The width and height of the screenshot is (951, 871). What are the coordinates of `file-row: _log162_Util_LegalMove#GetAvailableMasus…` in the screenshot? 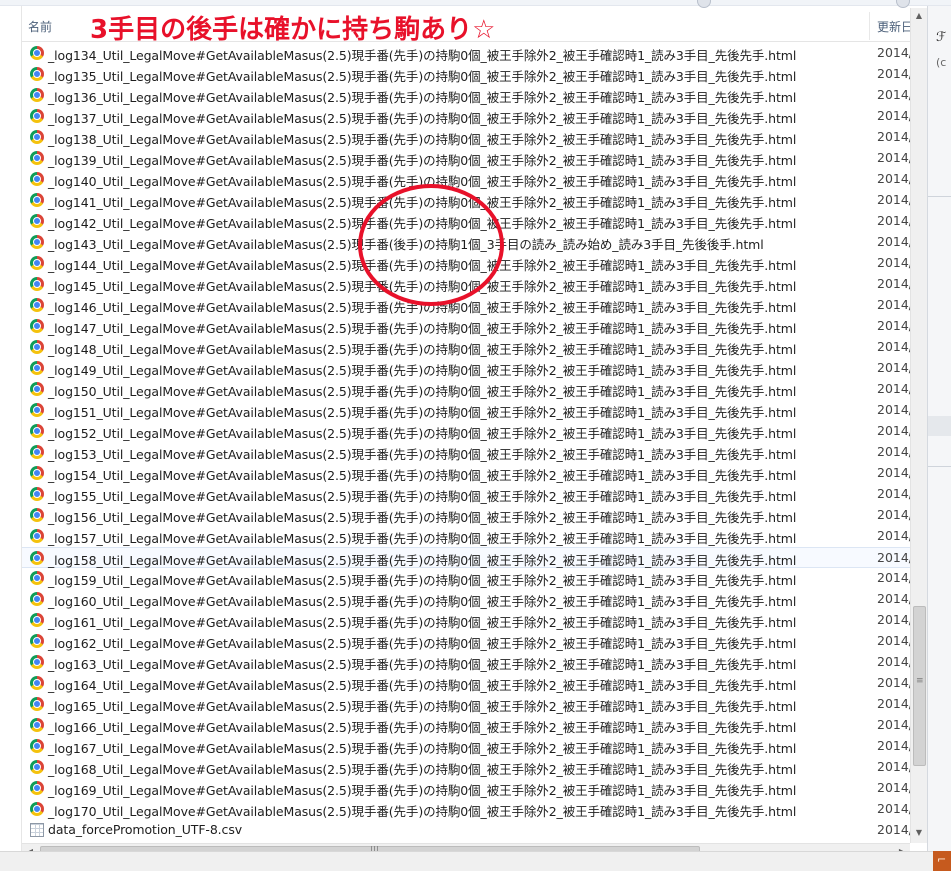 It's located at (467, 641).